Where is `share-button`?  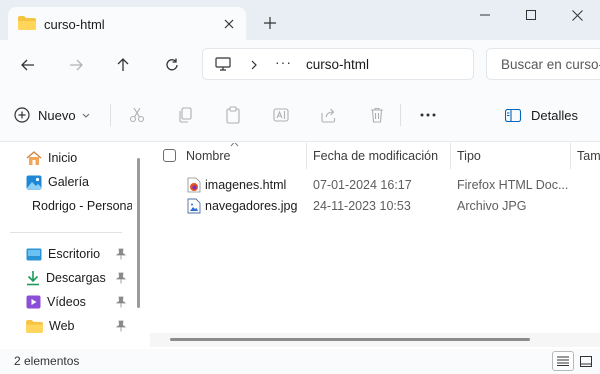 share-button is located at coordinates (329, 115).